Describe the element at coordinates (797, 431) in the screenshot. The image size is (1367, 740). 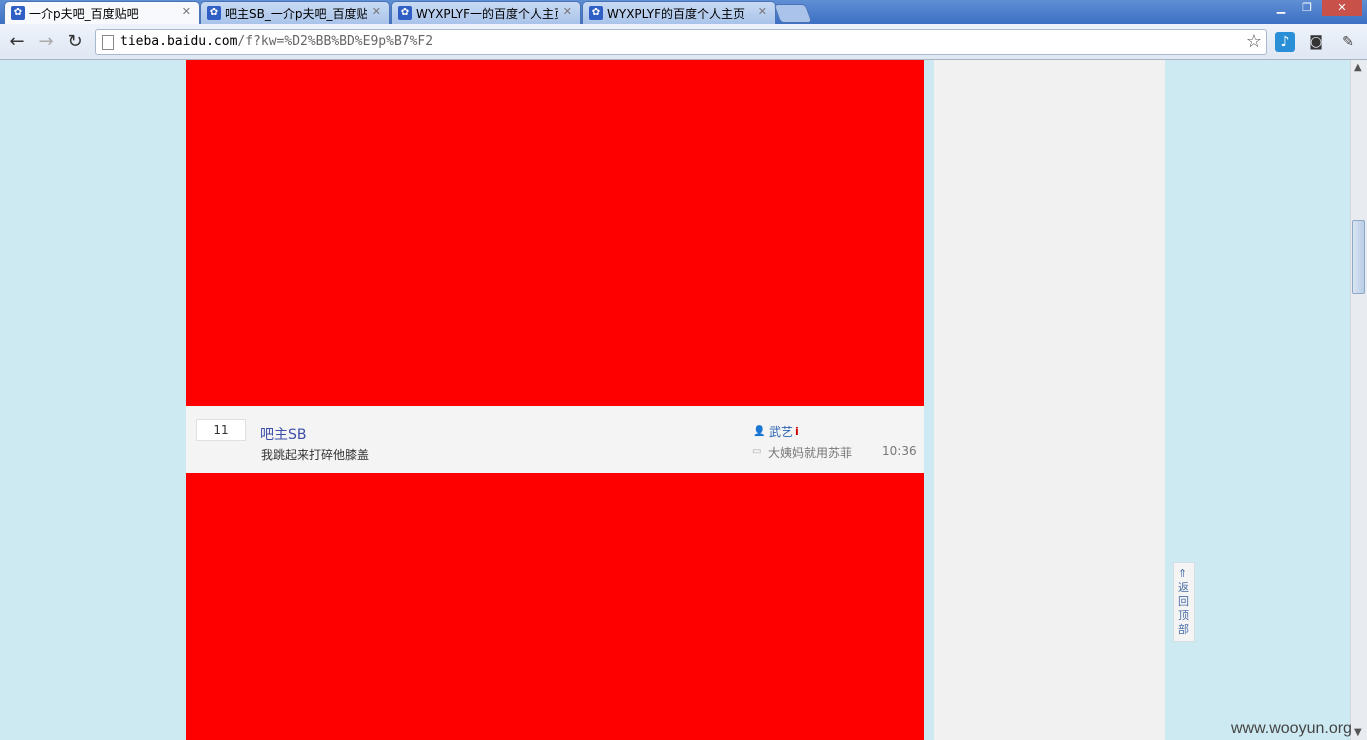
I see `member-badge-icon: i` at that location.